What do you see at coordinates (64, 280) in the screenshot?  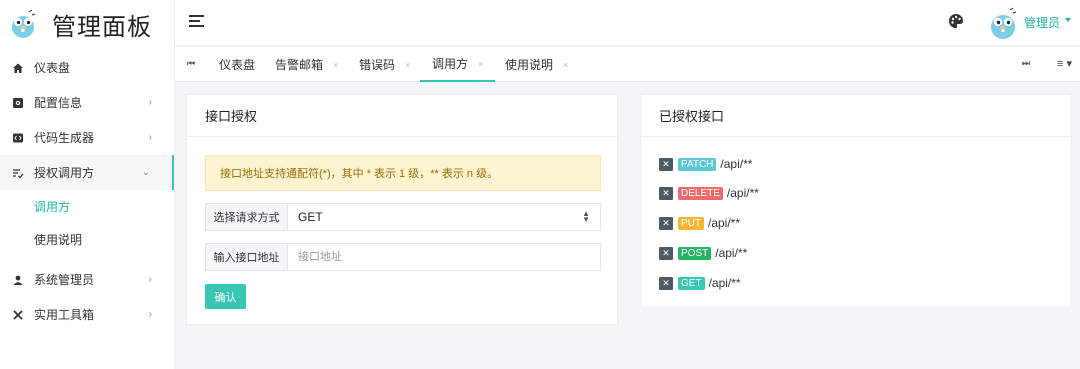 I see `sidebar-item-label: 系统管理员` at bounding box center [64, 280].